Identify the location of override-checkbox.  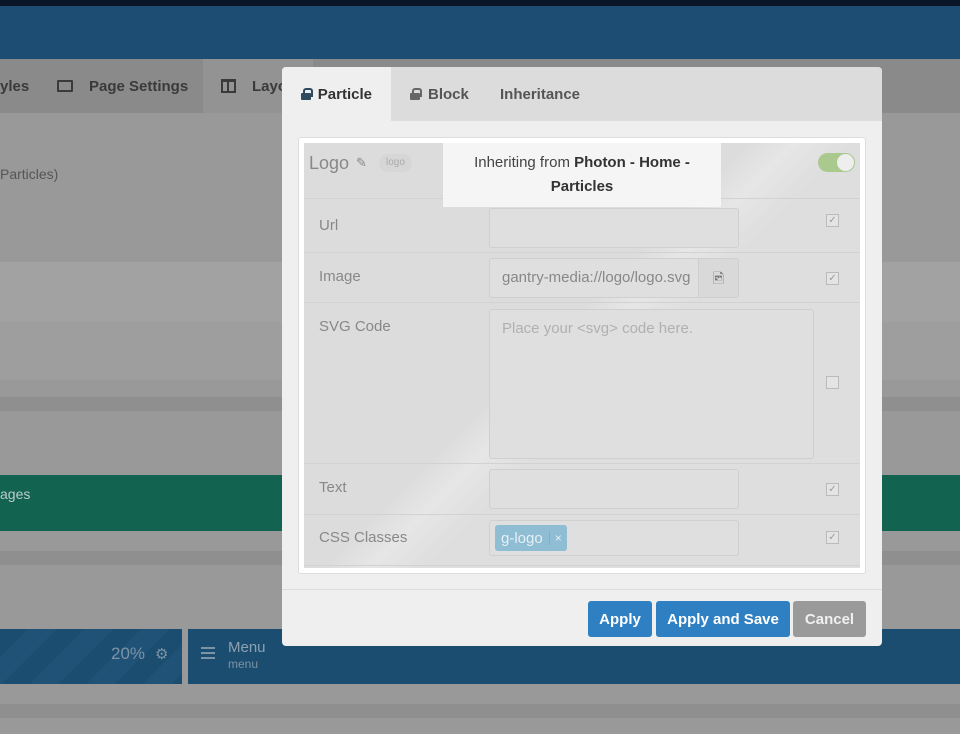
(832, 382).